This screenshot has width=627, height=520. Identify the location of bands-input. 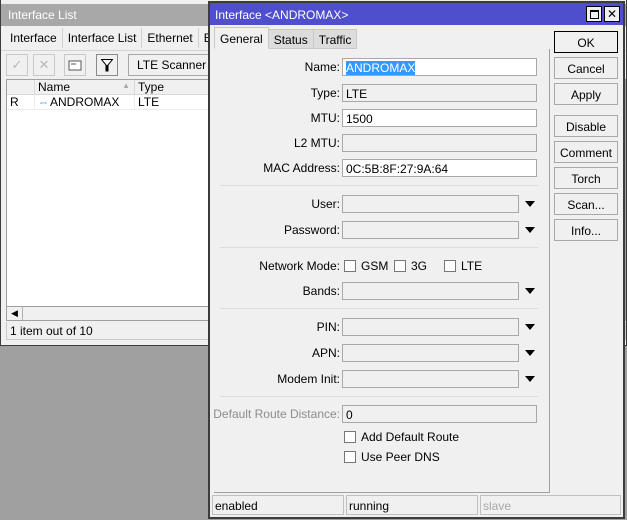
(430, 291).